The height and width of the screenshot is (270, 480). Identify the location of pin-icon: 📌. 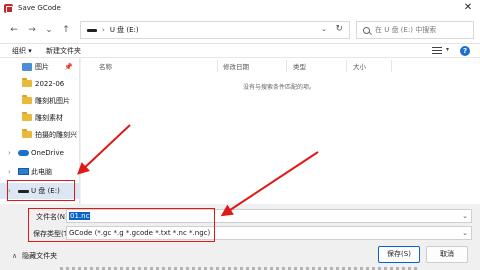
(68, 67).